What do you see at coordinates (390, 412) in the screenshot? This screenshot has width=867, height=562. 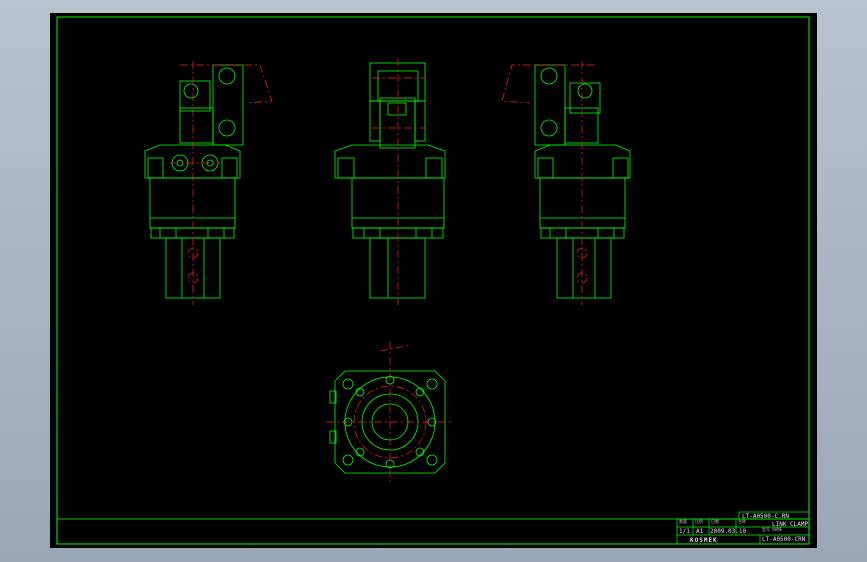 I see `top-view-centerlines` at bounding box center [390, 412].